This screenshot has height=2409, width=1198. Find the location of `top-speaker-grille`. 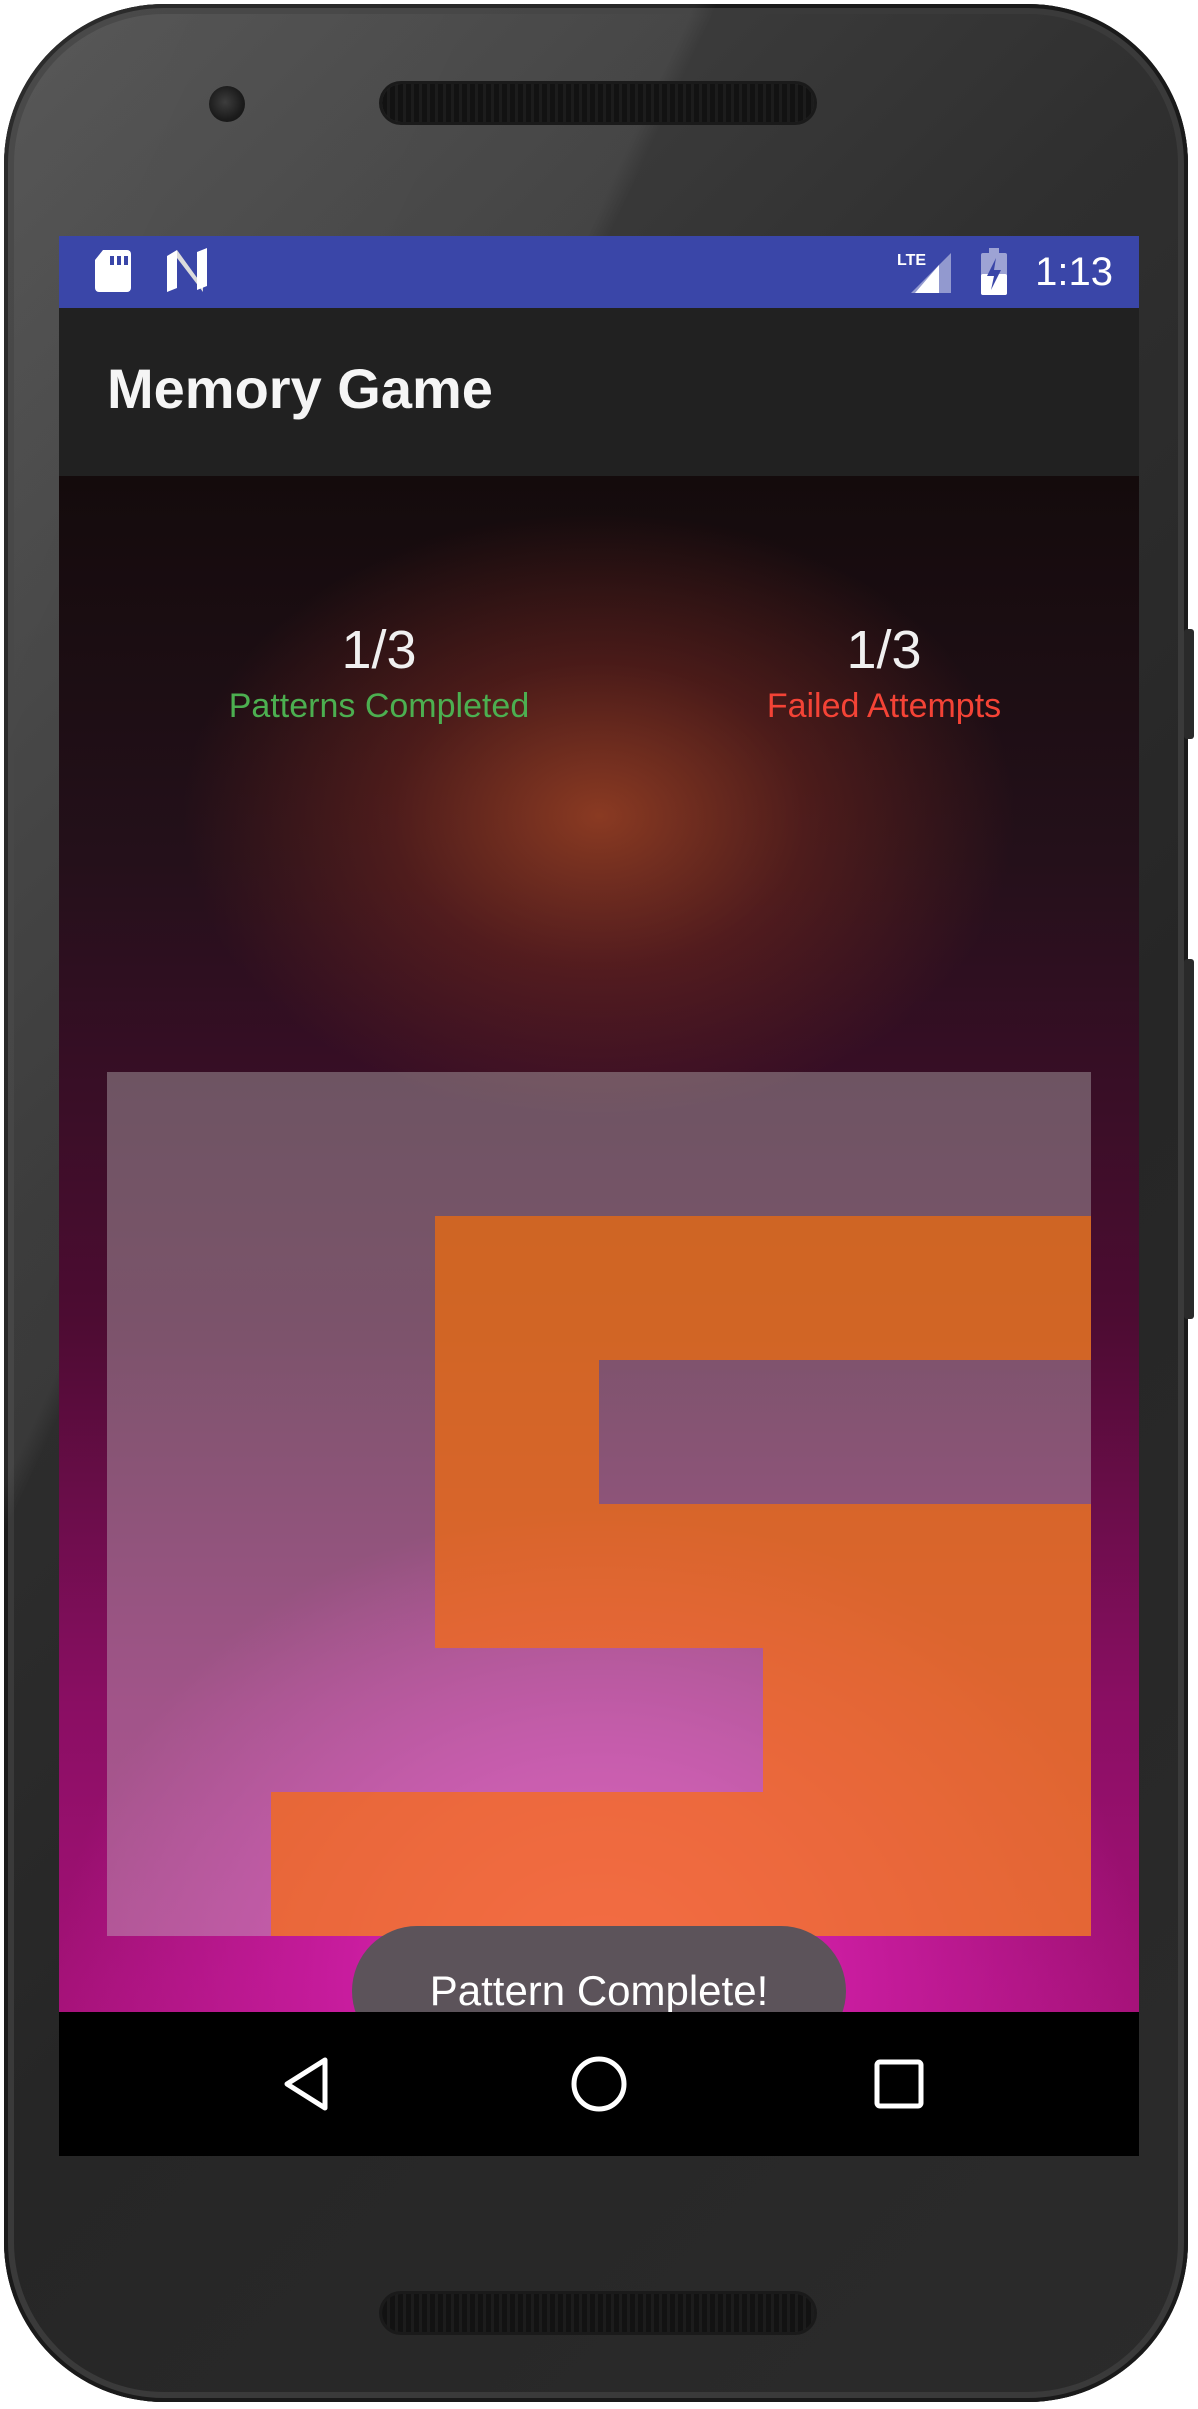

top-speaker-grille is located at coordinates (598, 103).